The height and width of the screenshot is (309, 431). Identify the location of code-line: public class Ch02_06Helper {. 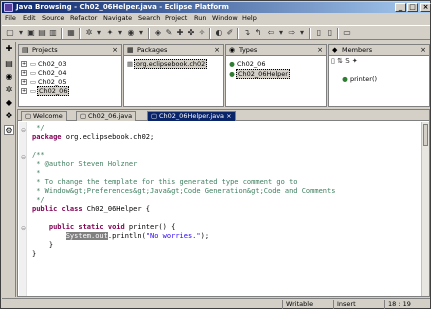
(91, 209).